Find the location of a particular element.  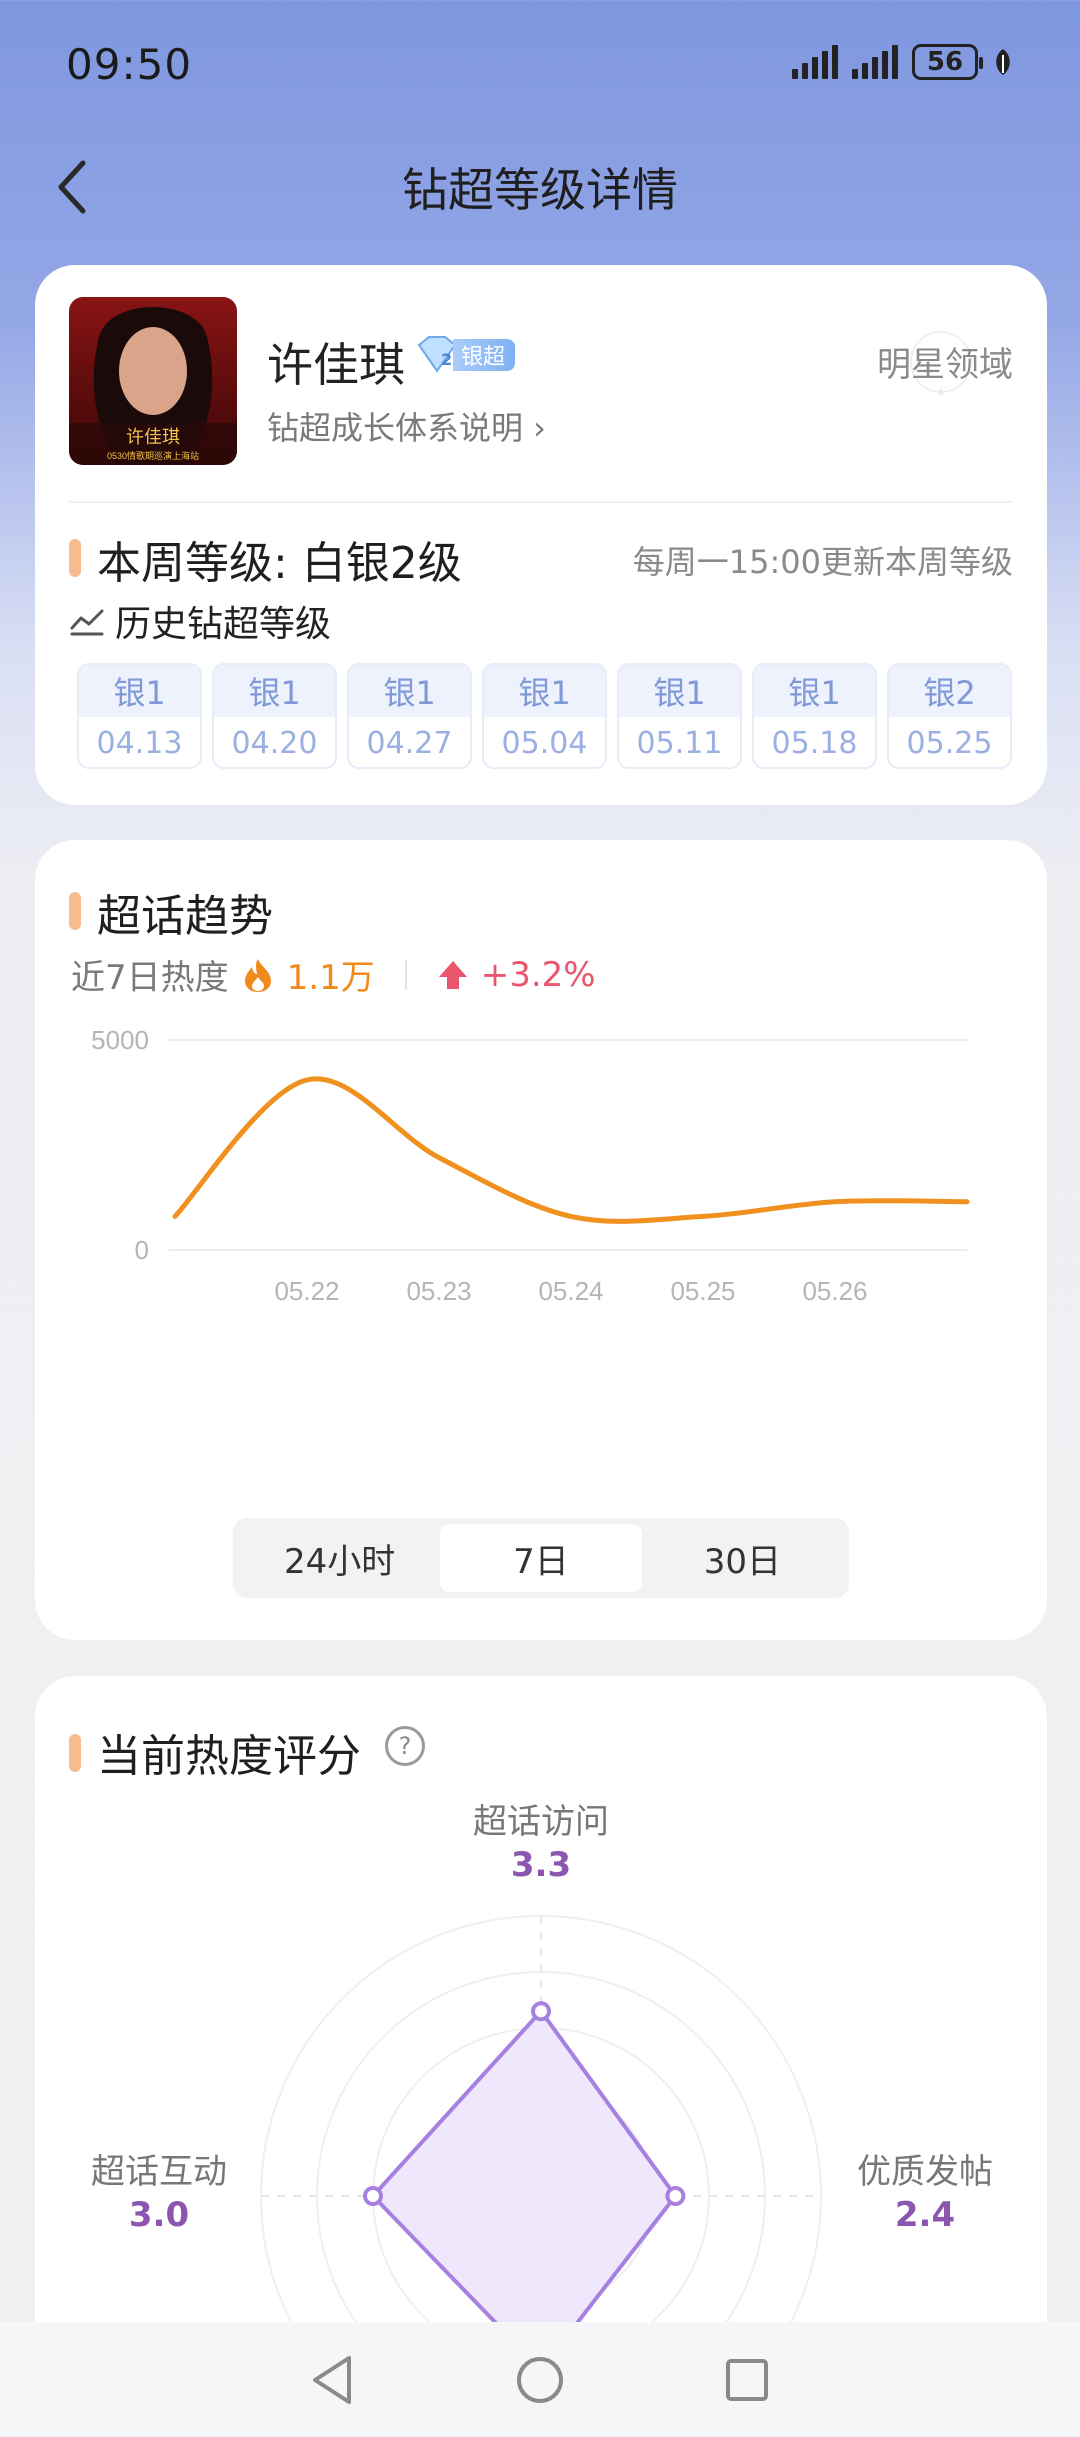

badge-level: 2 is located at coordinates (446, 359).